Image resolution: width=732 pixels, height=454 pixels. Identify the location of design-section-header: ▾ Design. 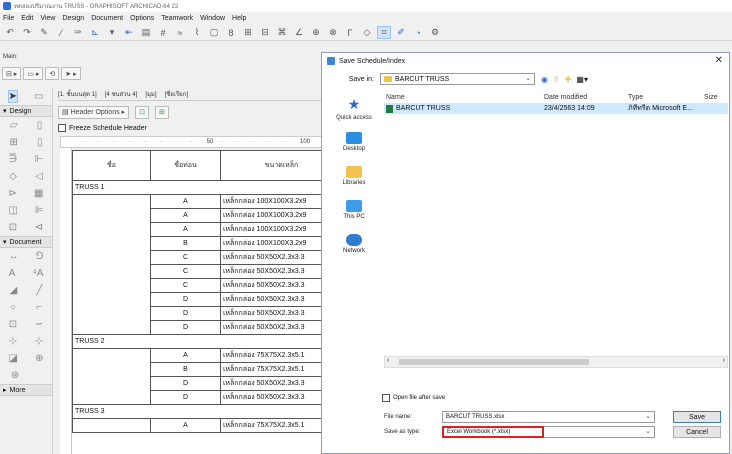
(26, 111).